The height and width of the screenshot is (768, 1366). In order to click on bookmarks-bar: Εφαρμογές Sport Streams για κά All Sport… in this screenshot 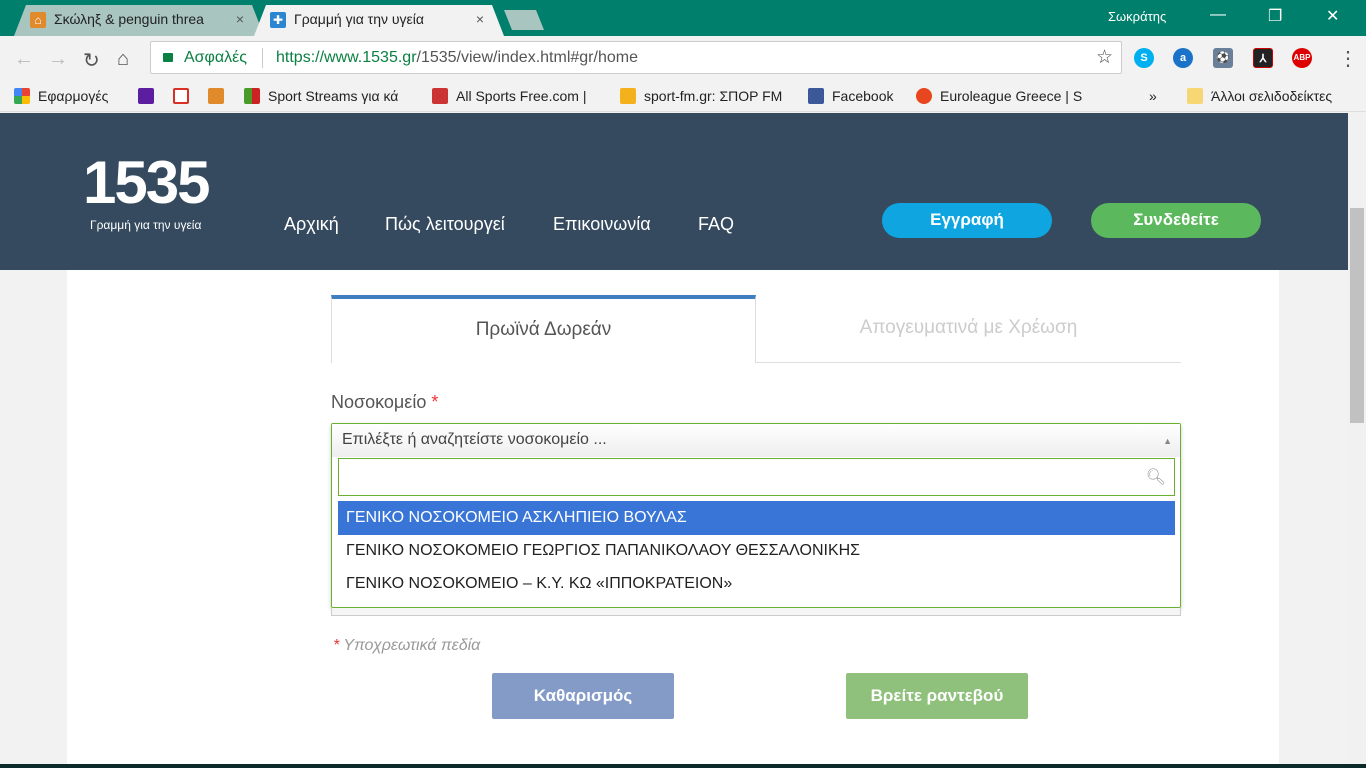, I will do `click(683, 97)`.